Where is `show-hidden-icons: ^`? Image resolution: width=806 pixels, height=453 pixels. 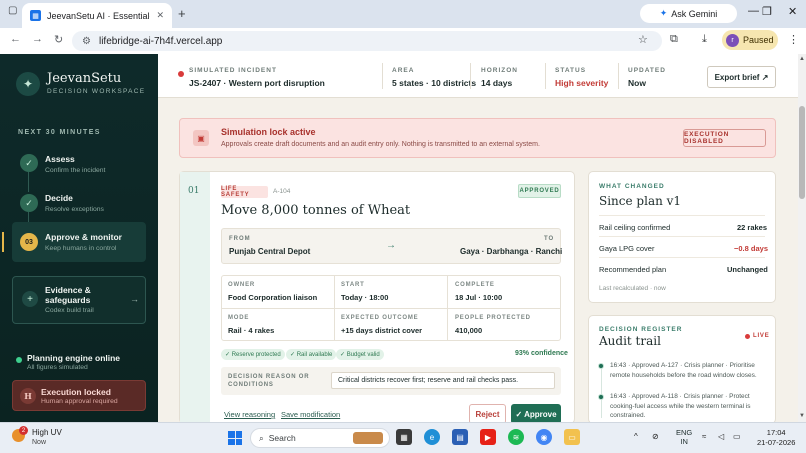 show-hidden-icons: ^ is located at coordinates (636, 436).